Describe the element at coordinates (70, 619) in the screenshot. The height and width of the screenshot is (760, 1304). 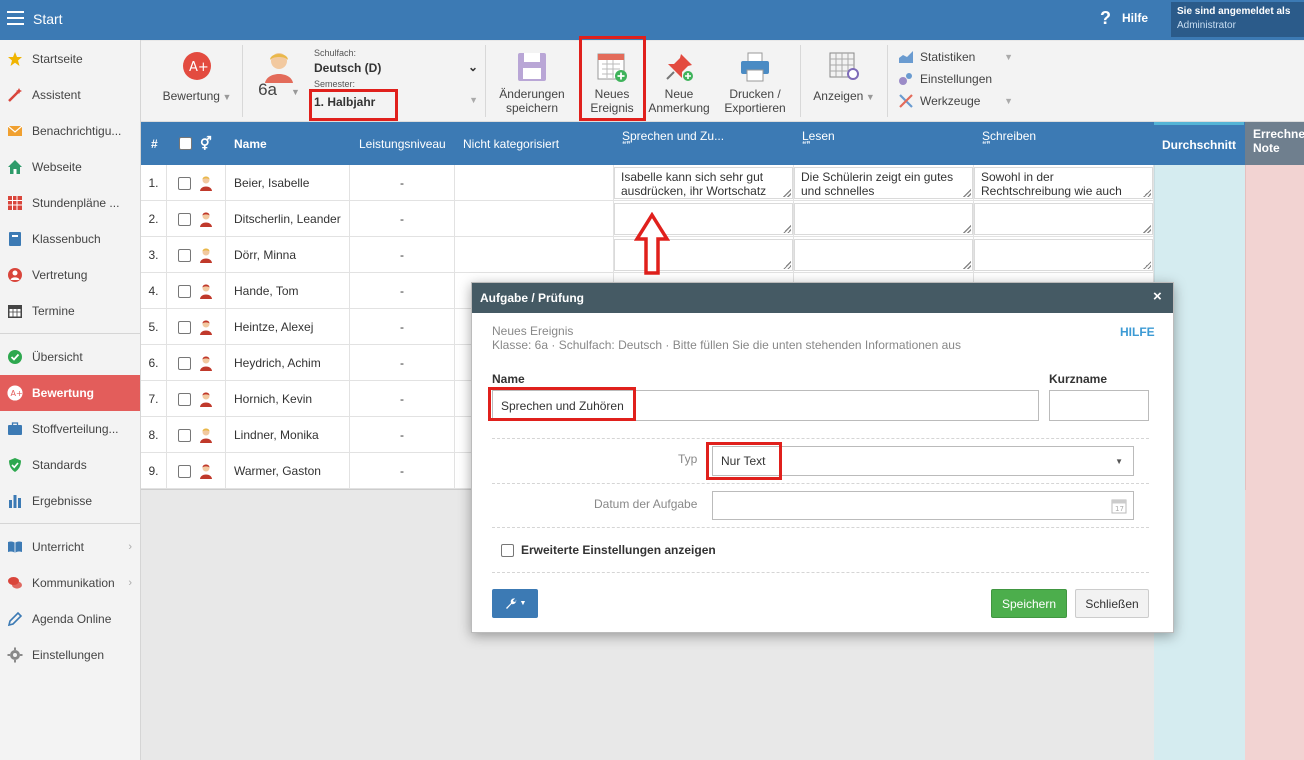
I see `sidebar-item-agenda-online: Agenda Online` at that location.